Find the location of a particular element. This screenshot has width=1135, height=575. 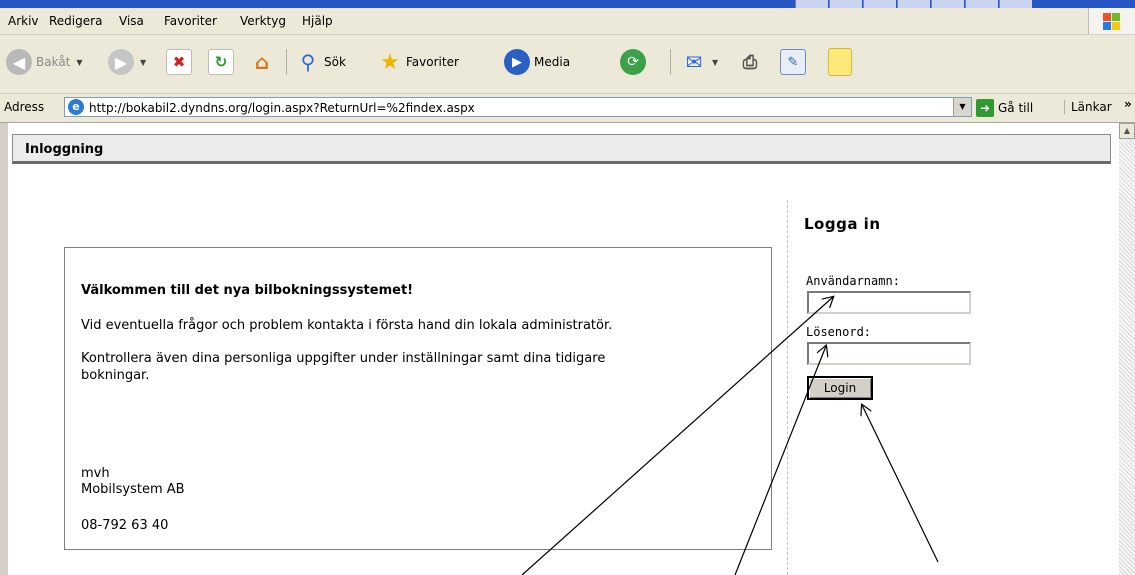

forward-button: ▶ ▼ is located at coordinates (127, 62).